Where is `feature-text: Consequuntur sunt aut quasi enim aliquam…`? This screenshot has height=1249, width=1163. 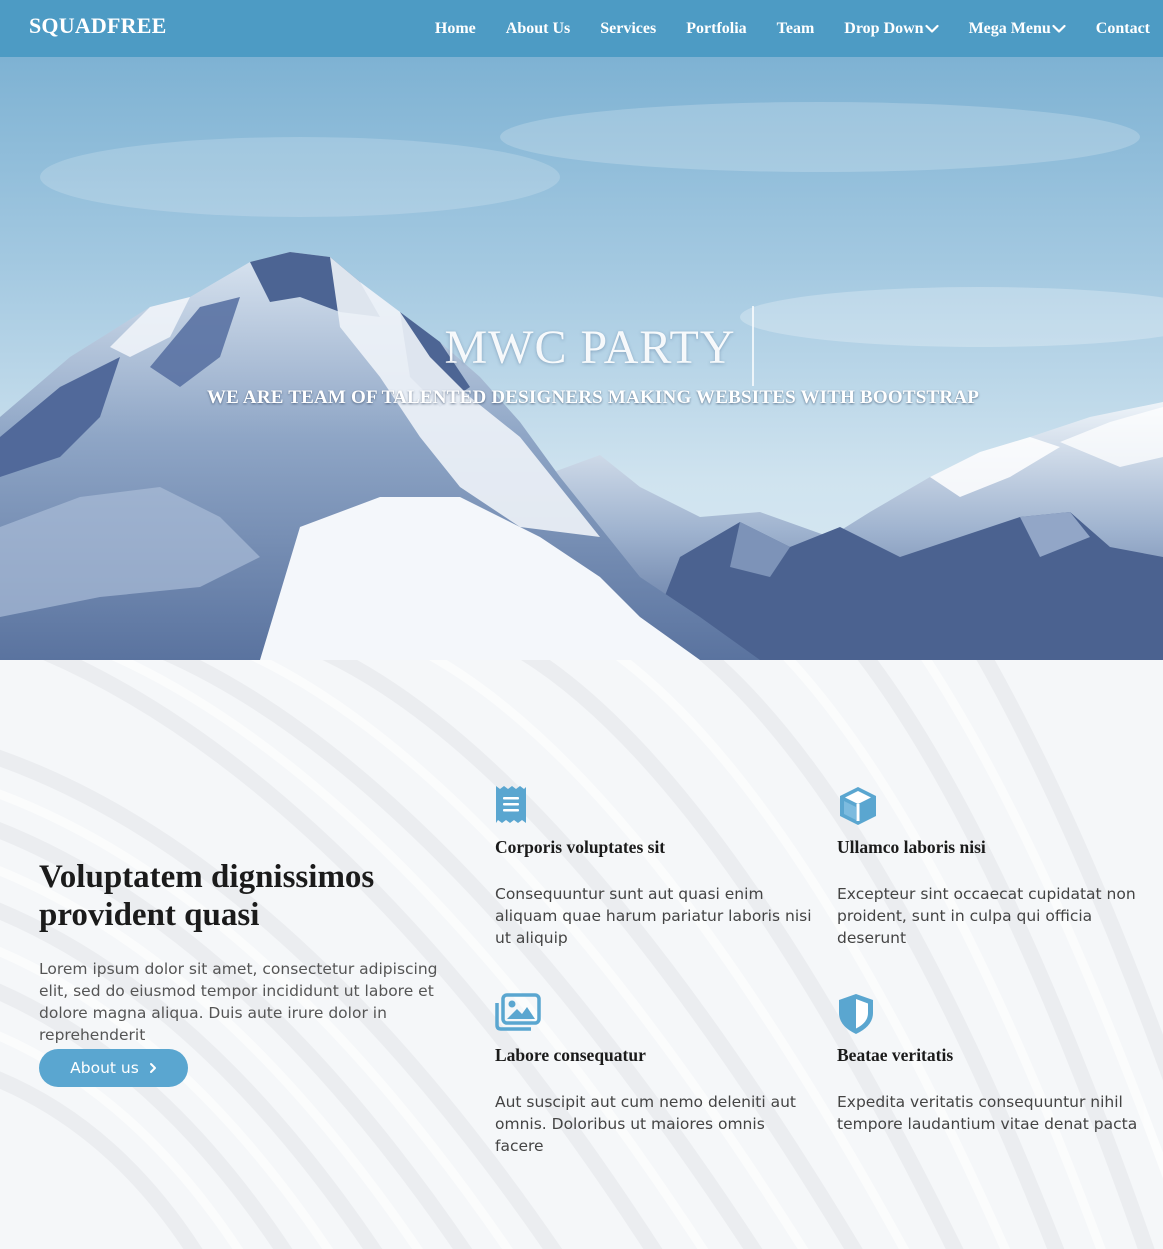 feature-text: Consequuntur sunt aut quasi enim aliquam… is located at coordinates (653, 916).